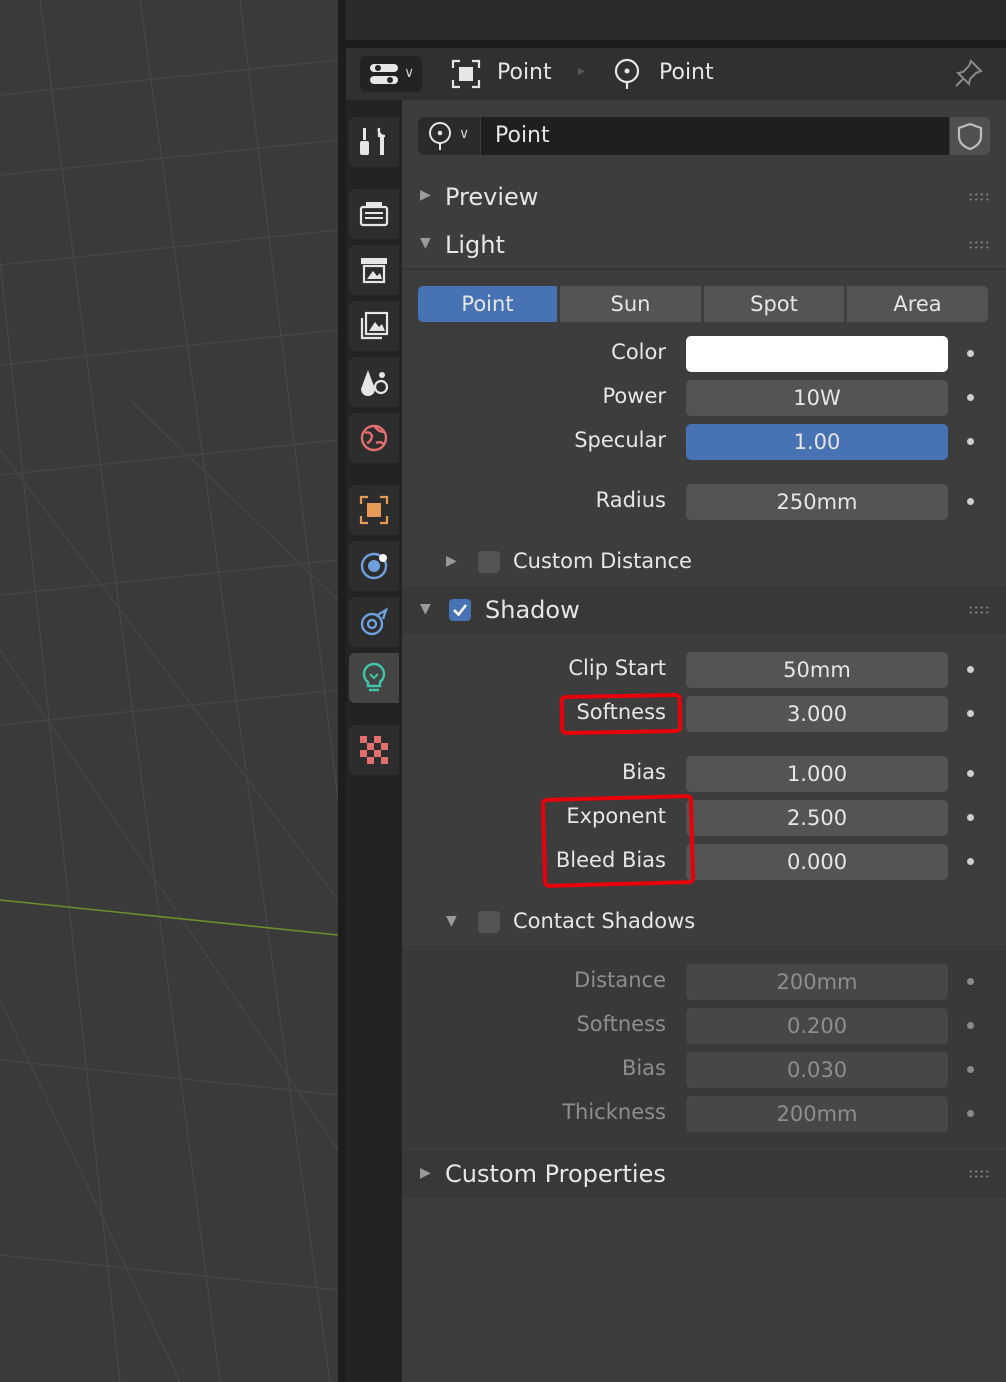 This screenshot has height=1382, width=1006. I want to click on chevron-down-icon: ∨, so click(409, 73).